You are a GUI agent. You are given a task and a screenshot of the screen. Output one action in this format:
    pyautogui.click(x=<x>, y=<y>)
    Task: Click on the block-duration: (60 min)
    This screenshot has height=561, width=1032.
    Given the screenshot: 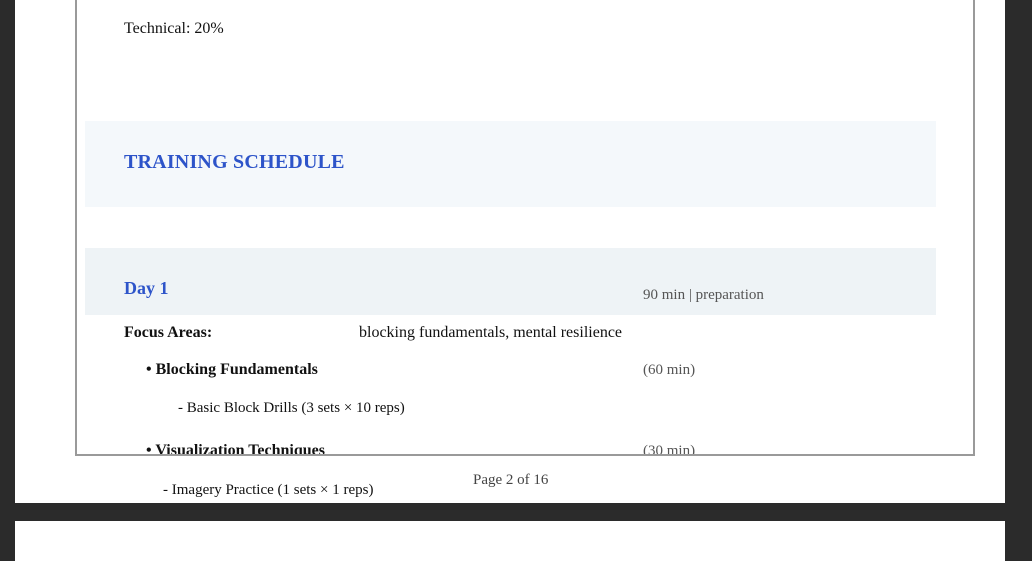 What is the action you would take?
    pyautogui.click(x=669, y=370)
    